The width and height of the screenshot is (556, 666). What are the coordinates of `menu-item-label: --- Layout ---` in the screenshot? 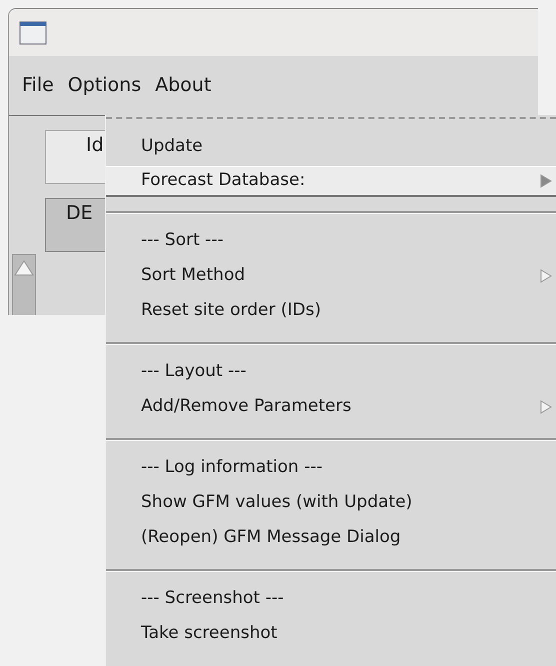 It's located at (193, 371).